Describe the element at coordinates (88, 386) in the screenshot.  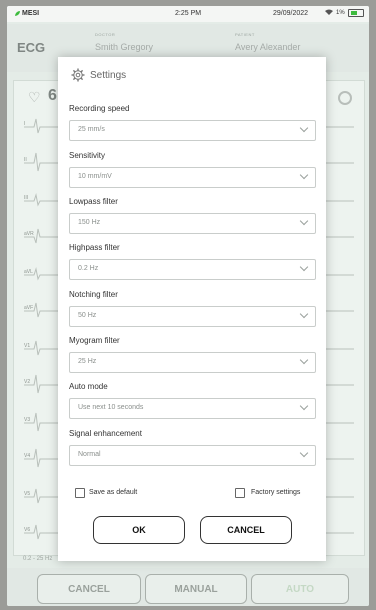
I see `auto-mode-label: Auto mode` at that location.